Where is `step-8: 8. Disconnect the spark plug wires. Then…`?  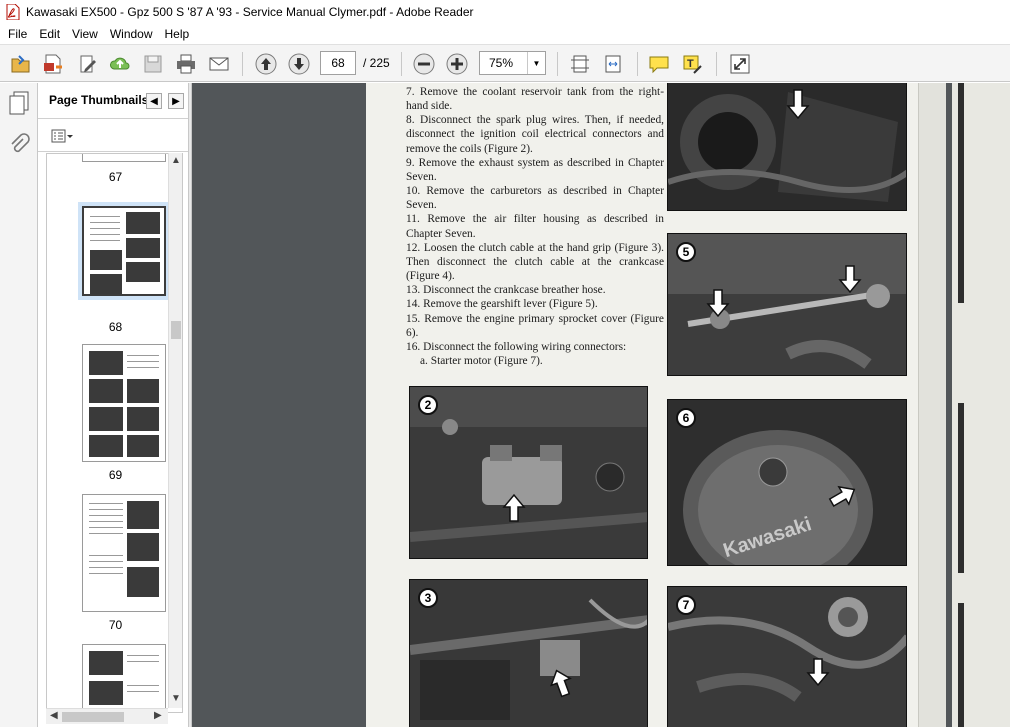 step-8: 8. Disconnect the spark plug wires. Then… is located at coordinates (535, 134).